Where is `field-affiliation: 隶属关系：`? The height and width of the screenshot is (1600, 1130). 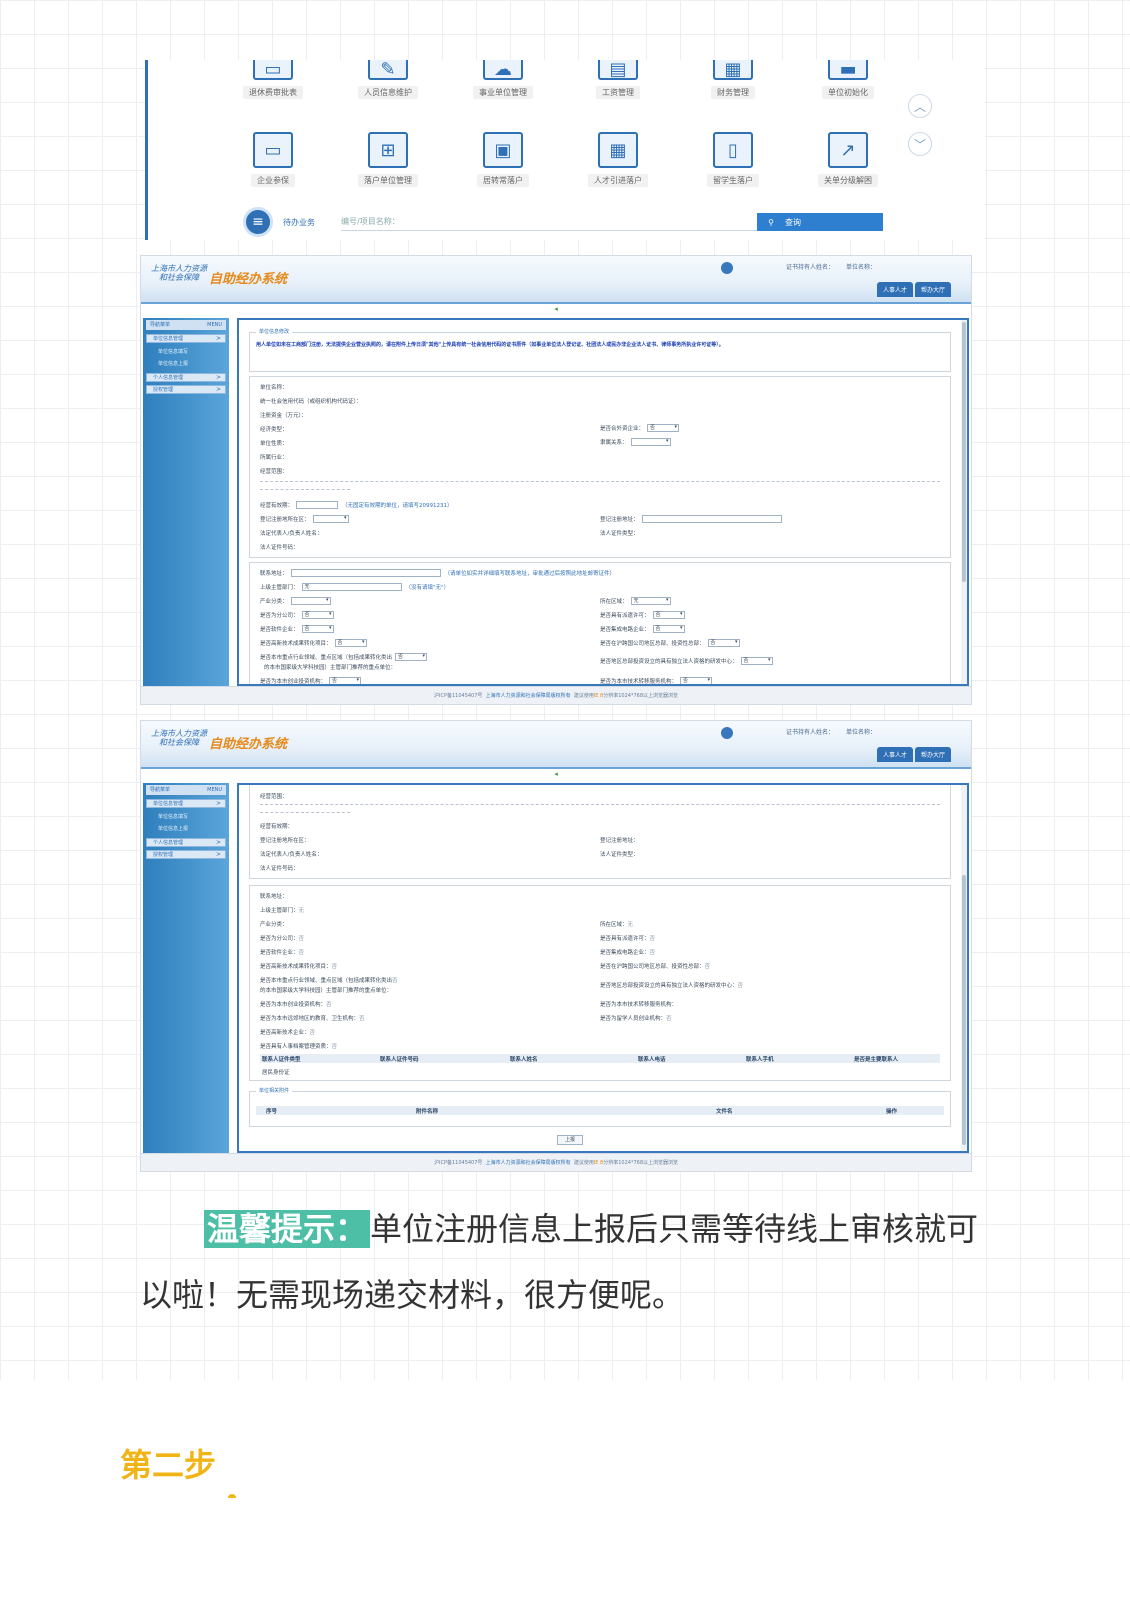
field-affiliation: 隶属关系： is located at coordinates (635, 442).